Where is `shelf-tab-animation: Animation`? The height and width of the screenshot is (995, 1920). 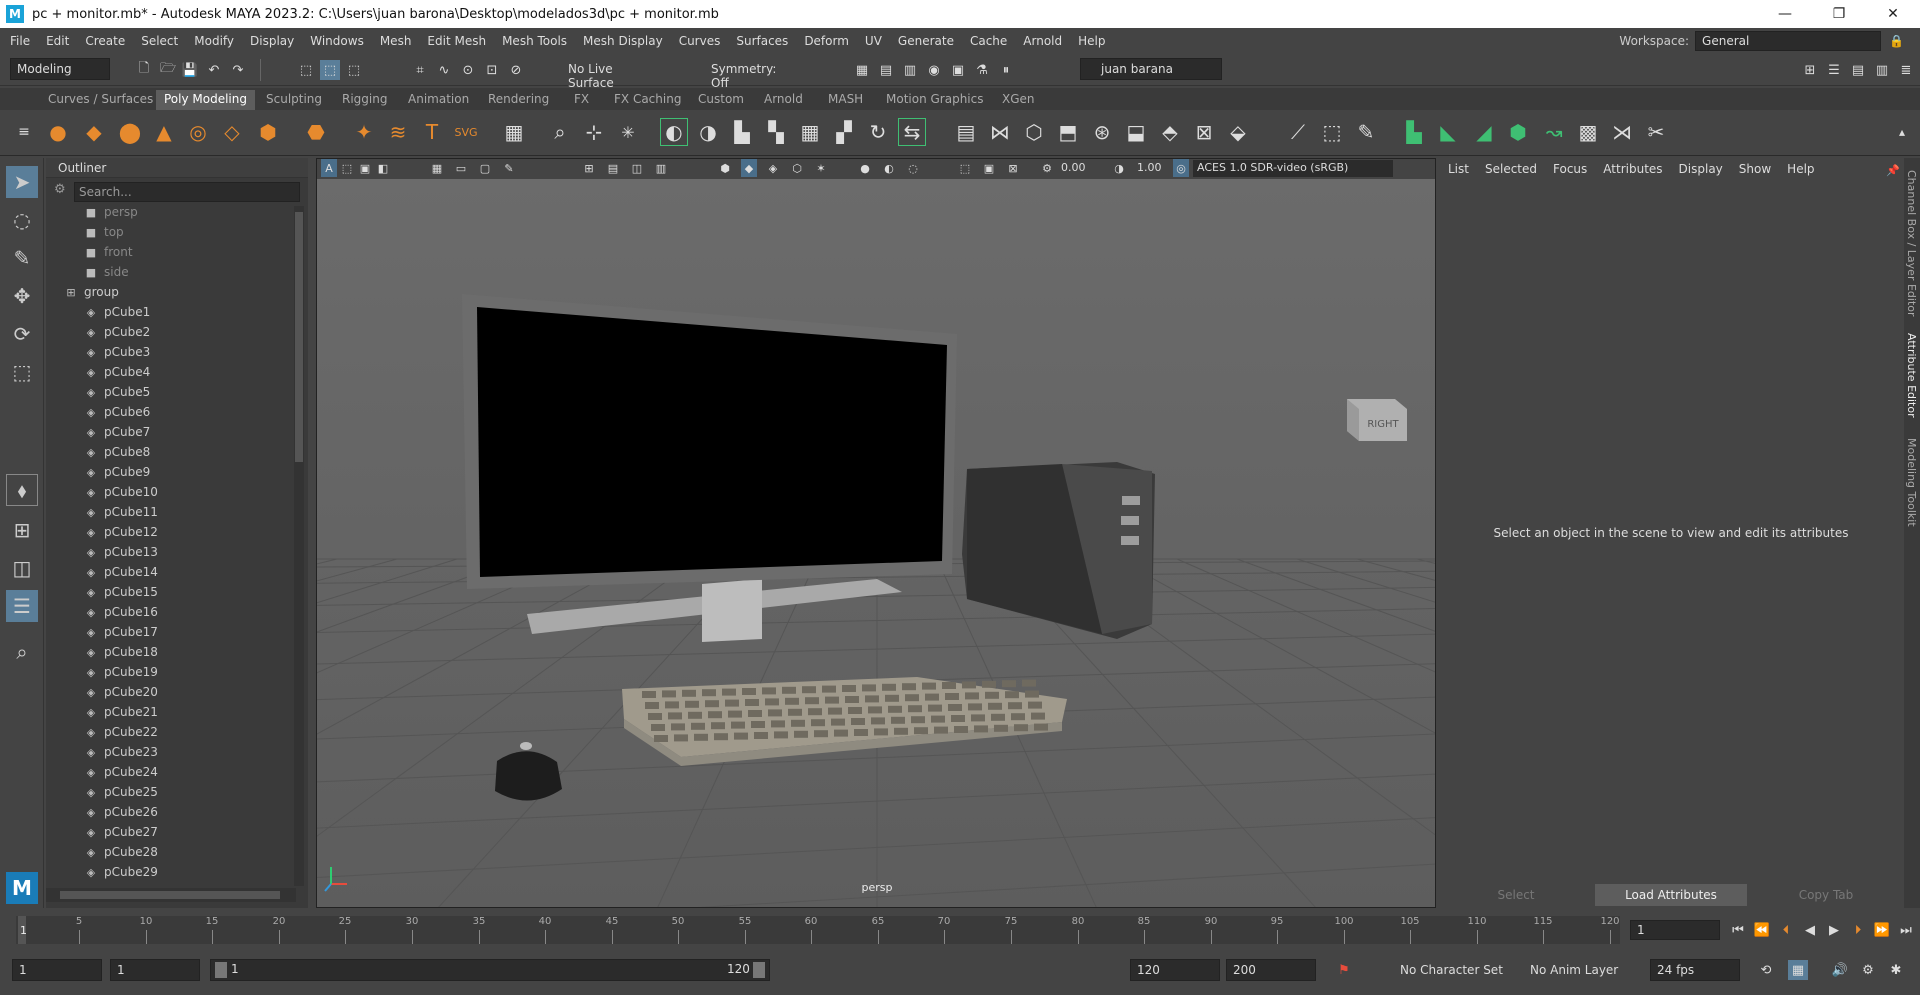
shelf-tab-animation: Animation is located at coordinates (438, 100).